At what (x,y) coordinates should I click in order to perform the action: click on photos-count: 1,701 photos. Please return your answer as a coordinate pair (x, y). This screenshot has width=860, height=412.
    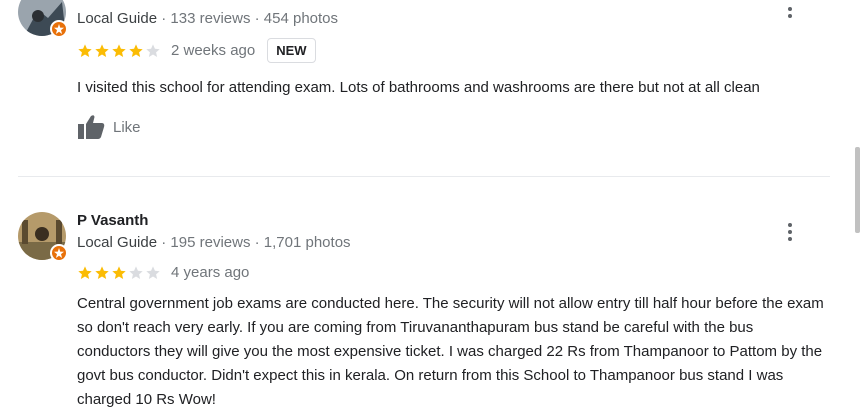
    Looking at the image, I should click on (307, 242).